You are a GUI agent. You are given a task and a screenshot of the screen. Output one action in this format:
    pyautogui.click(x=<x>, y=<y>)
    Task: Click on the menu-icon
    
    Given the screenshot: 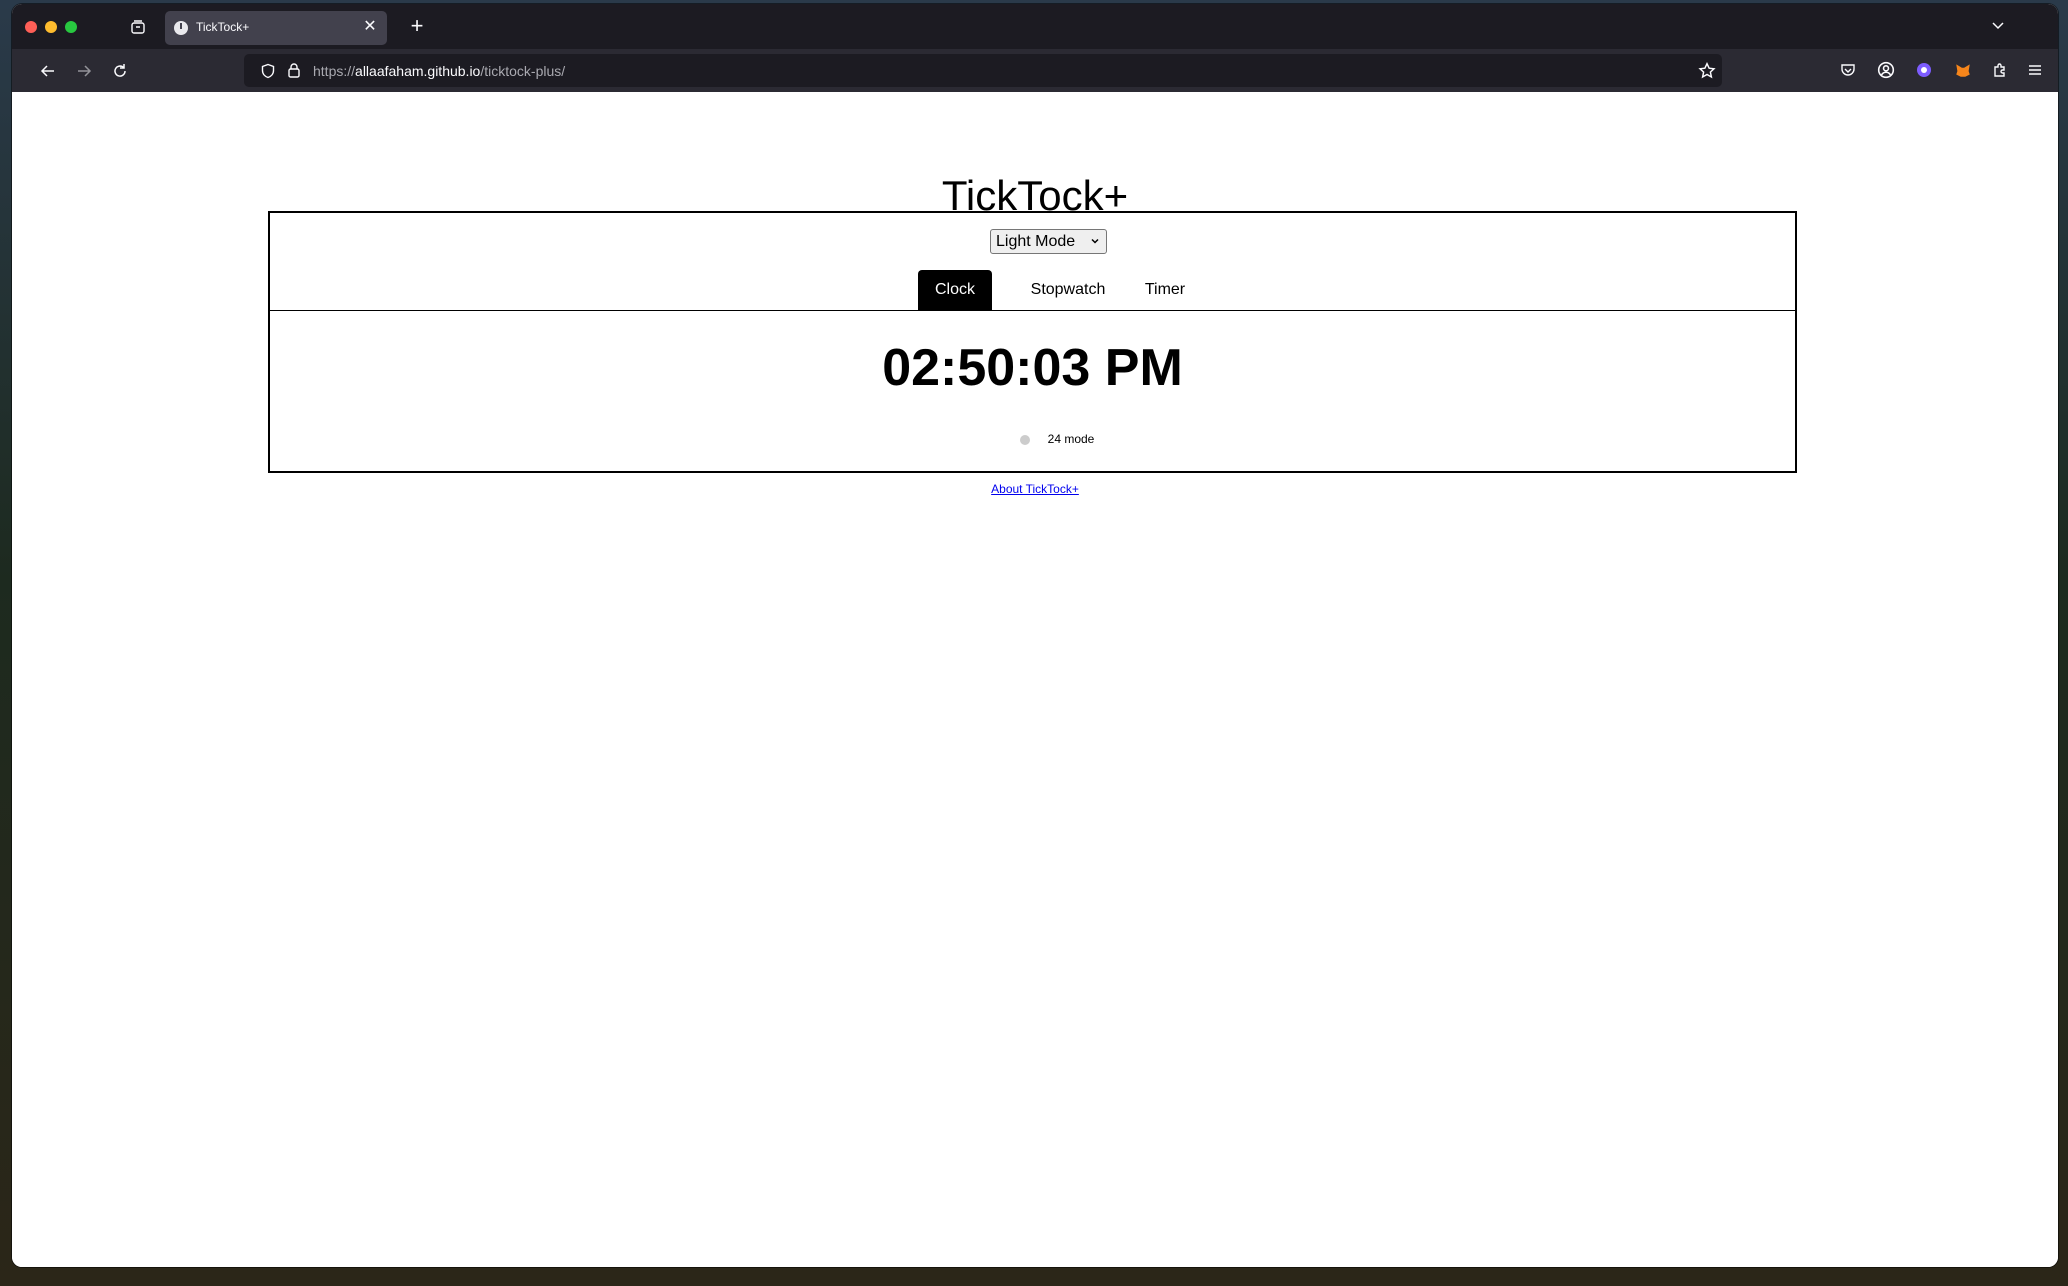 What is the action you would take?
    pyautogui.click(x=2035, y=70)
    